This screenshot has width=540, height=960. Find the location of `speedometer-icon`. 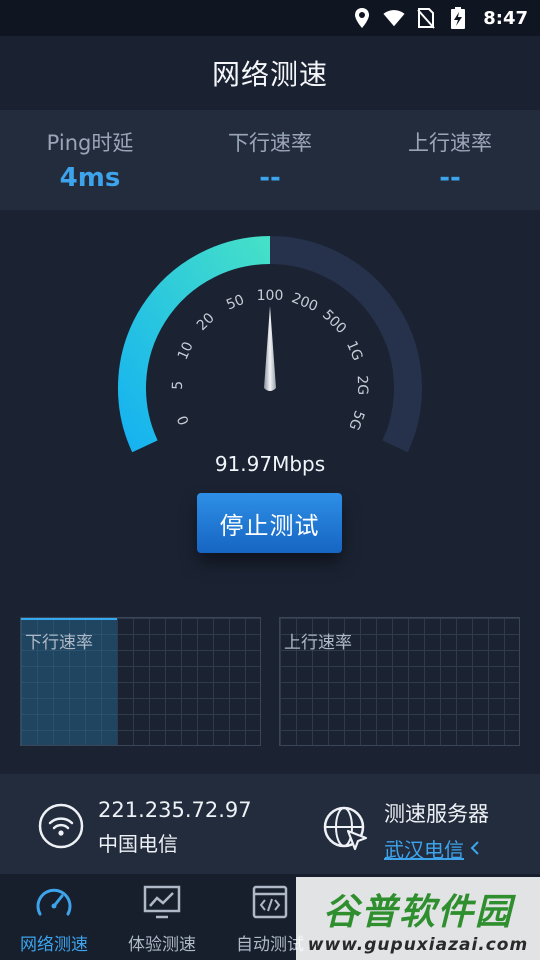

speedometer-icon is located at coordinates (54, 904).